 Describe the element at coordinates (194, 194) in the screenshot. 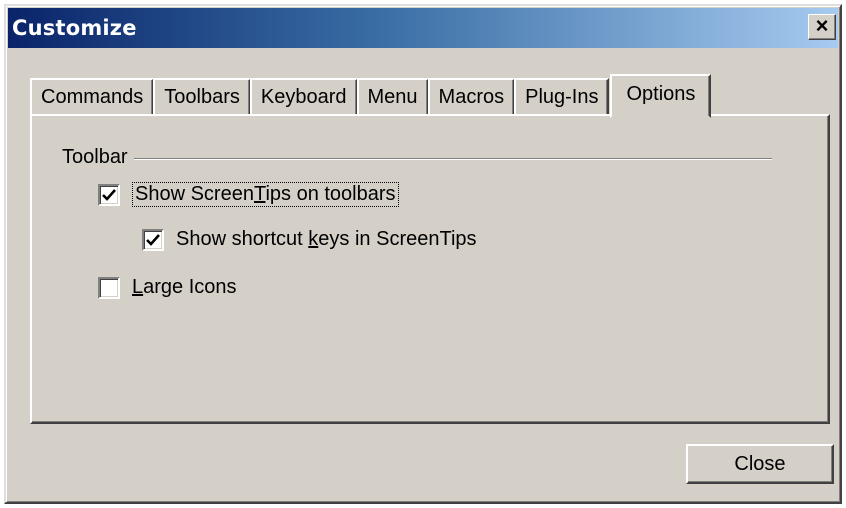

I see `label-part: Show Screen` at that location.